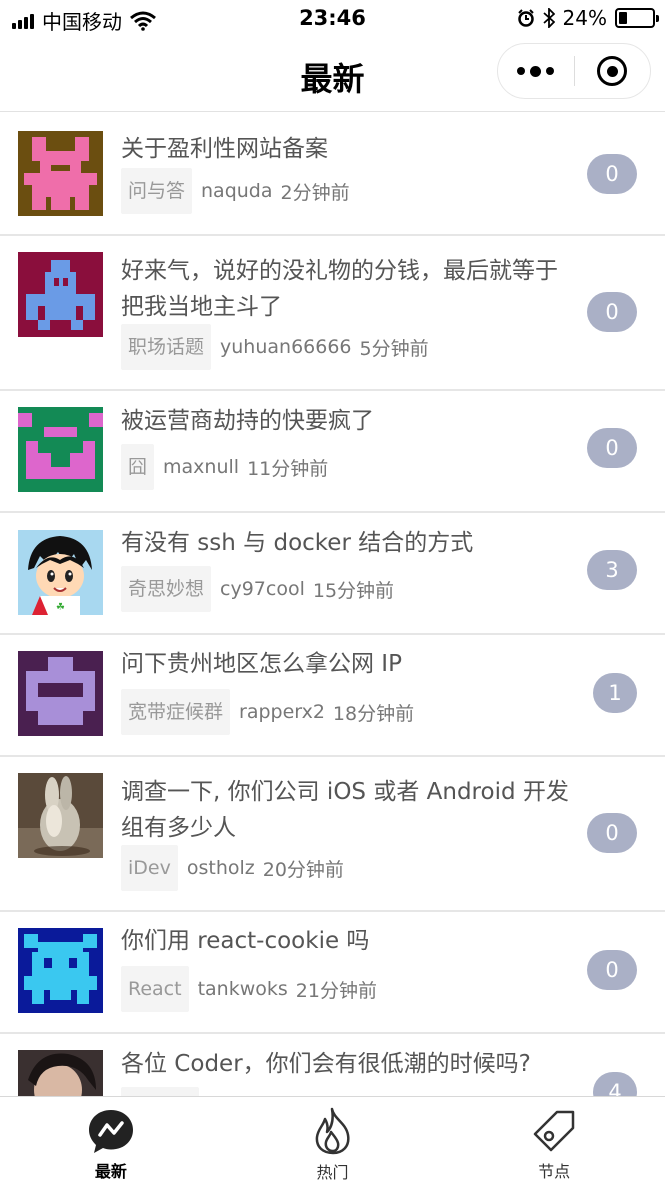 The height and width of the screenshot is (1182, 665). I want to click on topic-item: 各位 Coder，你们会有很低潮的时候吗? 4, so click(332, 1065).